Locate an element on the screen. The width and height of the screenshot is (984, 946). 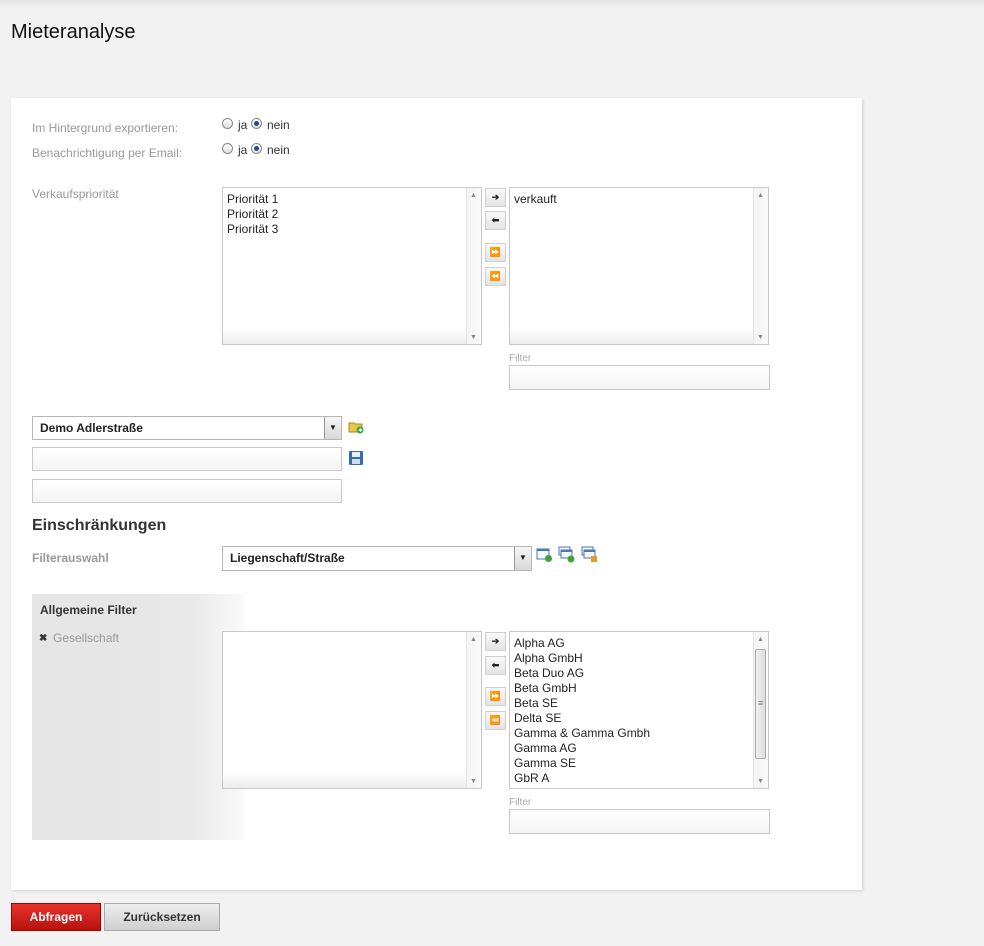
company-add-all-button: ⏩ is located at coordinates (495, 696).